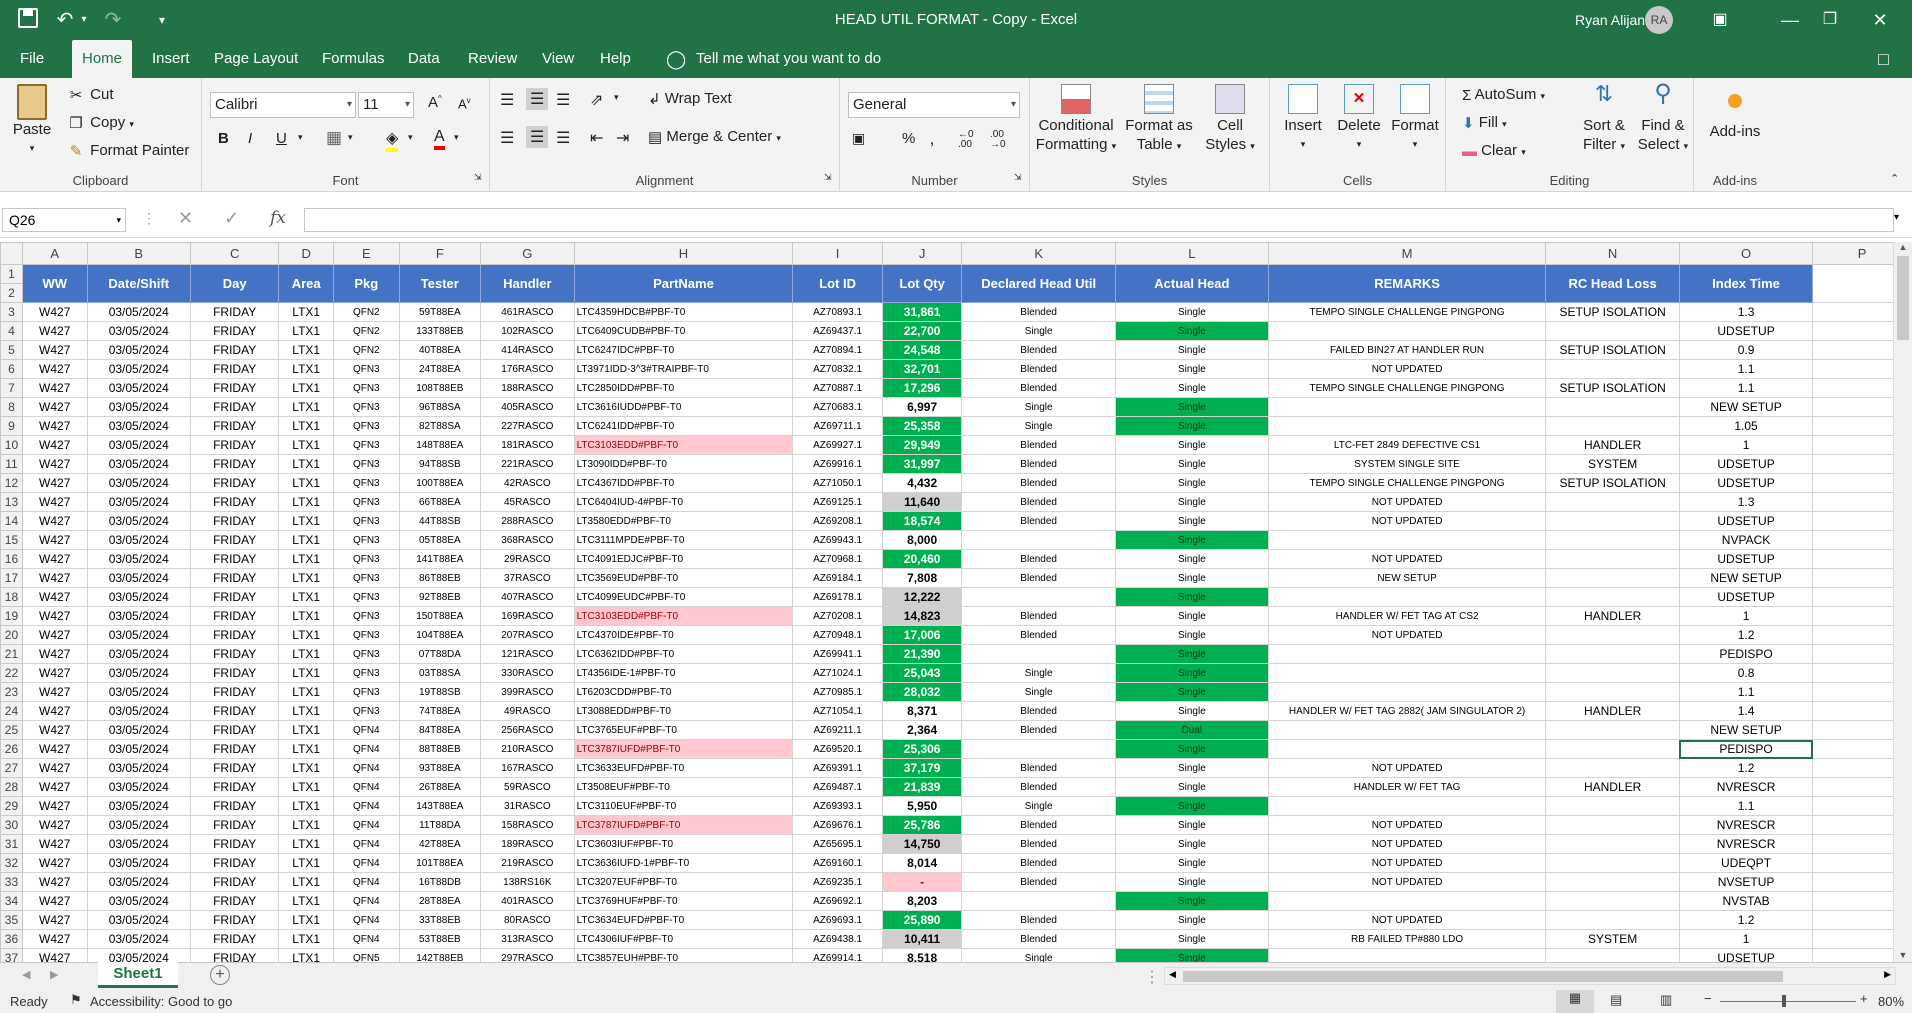 The image size is (1912, 1013). I want to click on actual-head-cell: Single, so click(1191, 597).